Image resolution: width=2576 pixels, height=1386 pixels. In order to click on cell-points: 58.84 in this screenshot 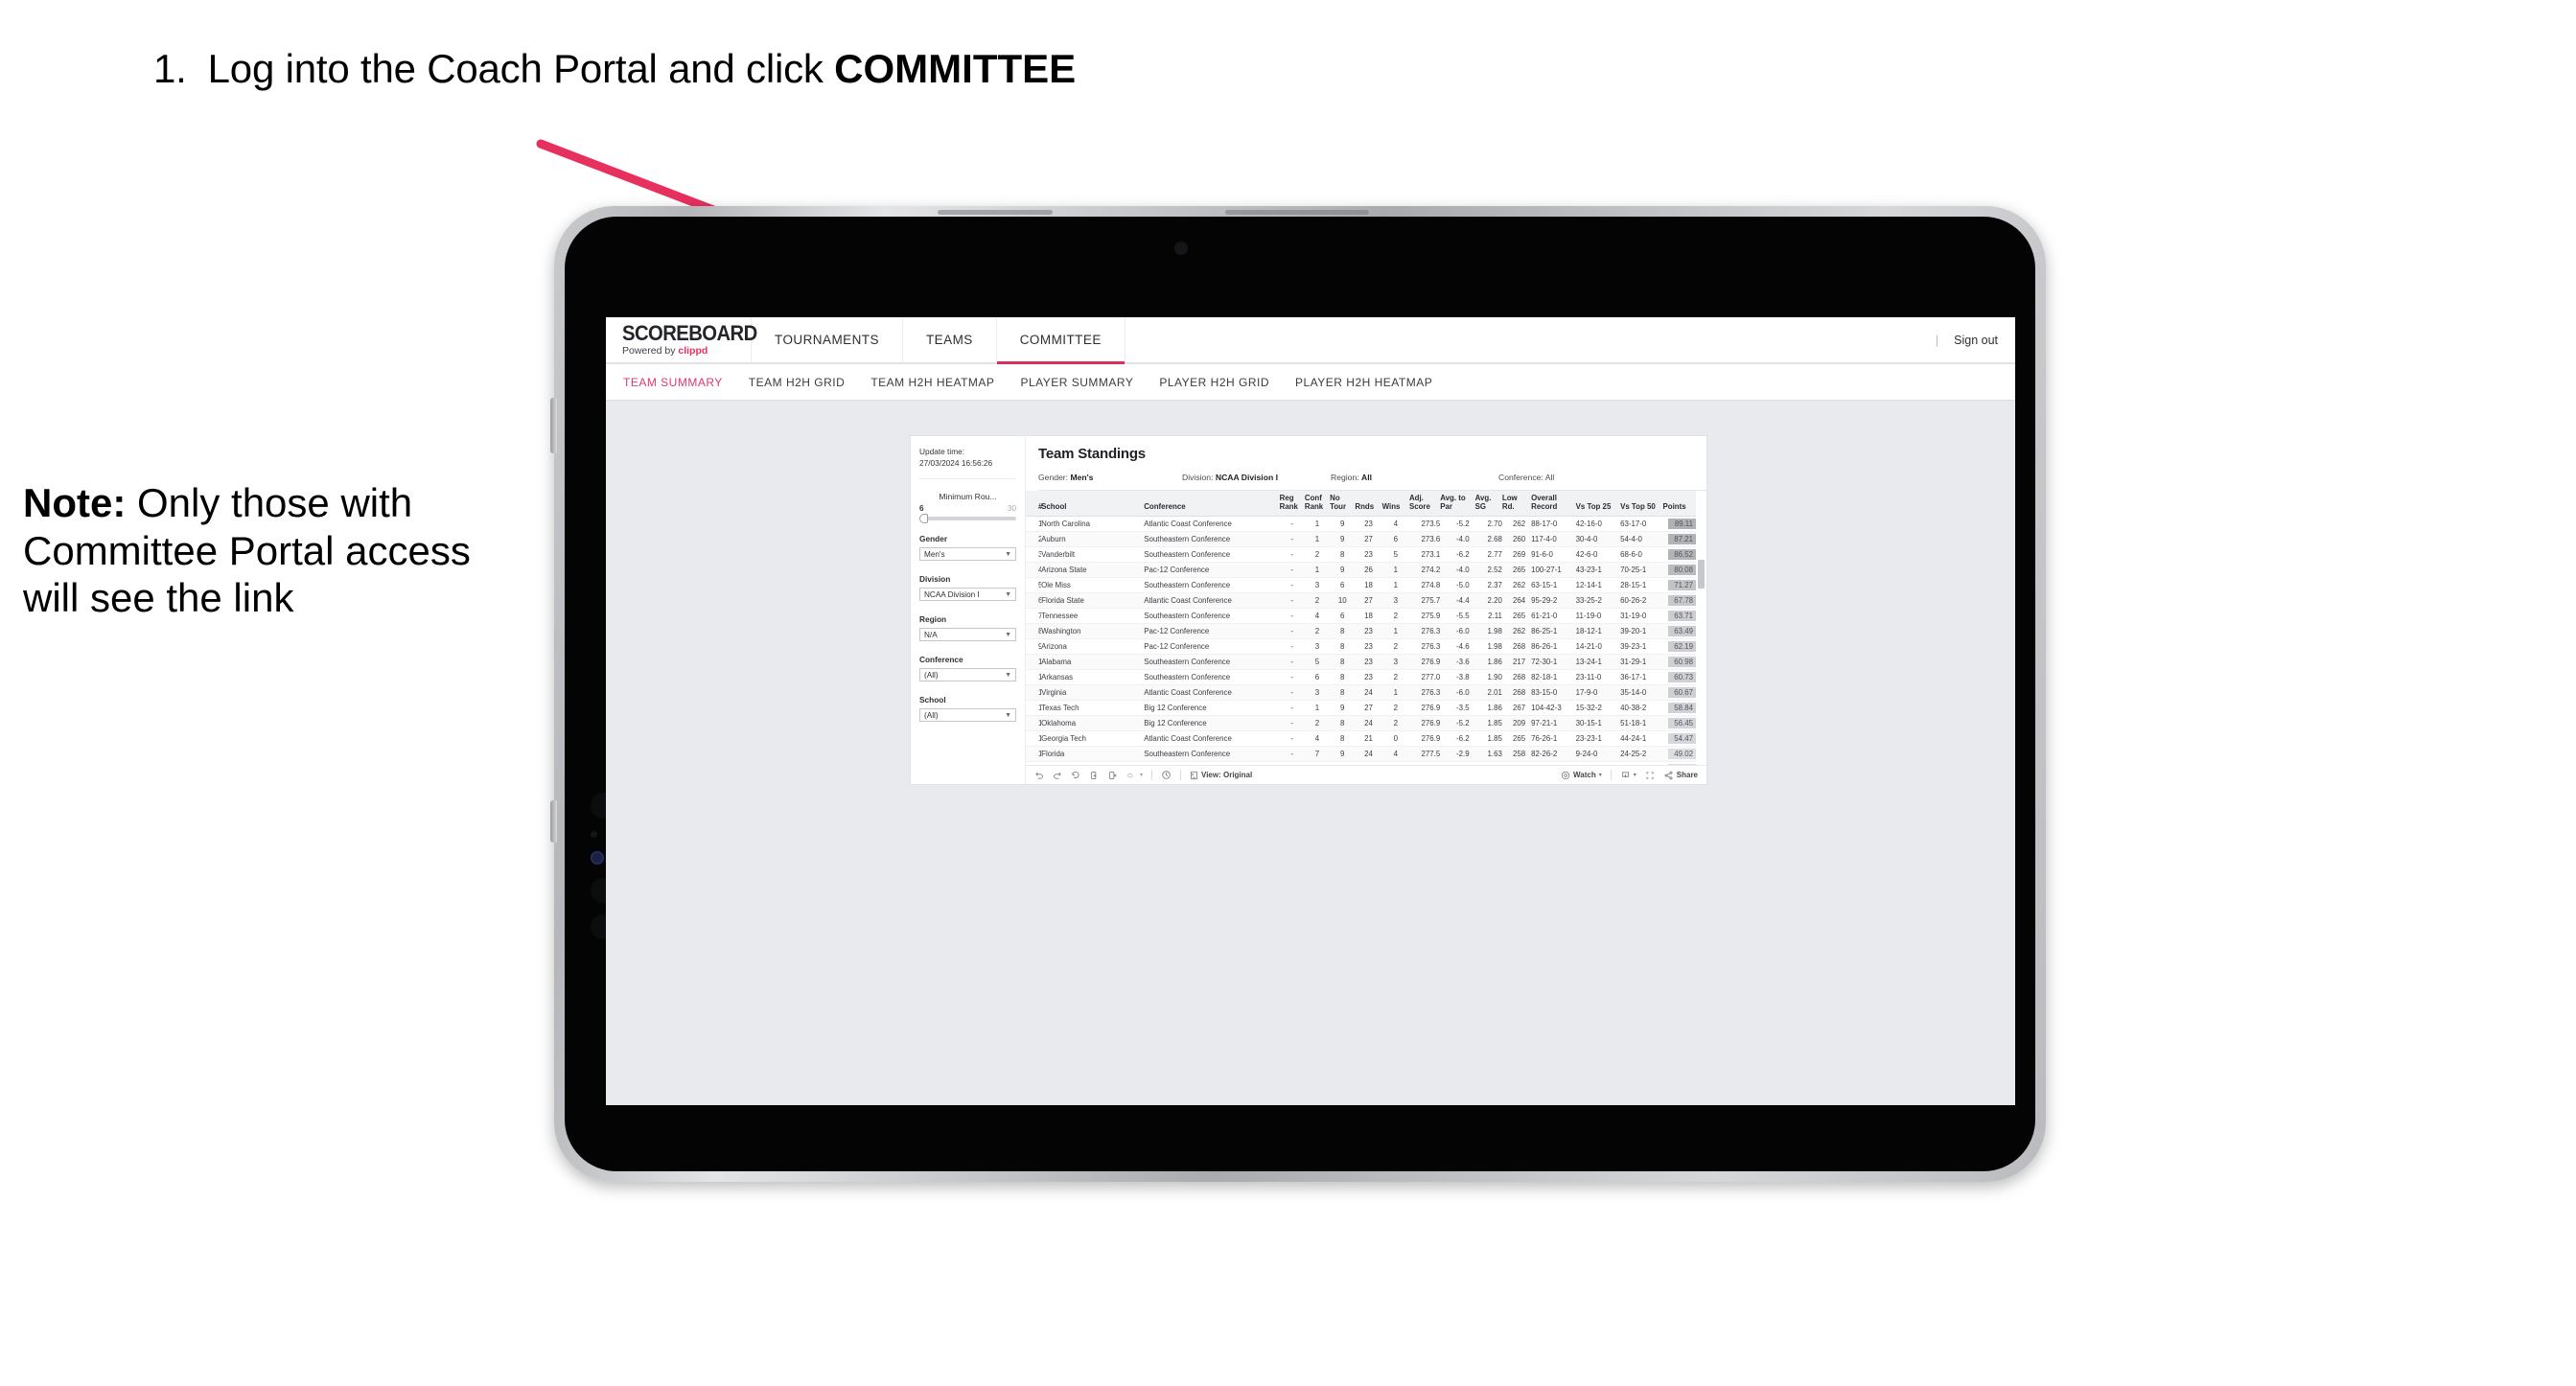, I will do `click(1679, 708)`.